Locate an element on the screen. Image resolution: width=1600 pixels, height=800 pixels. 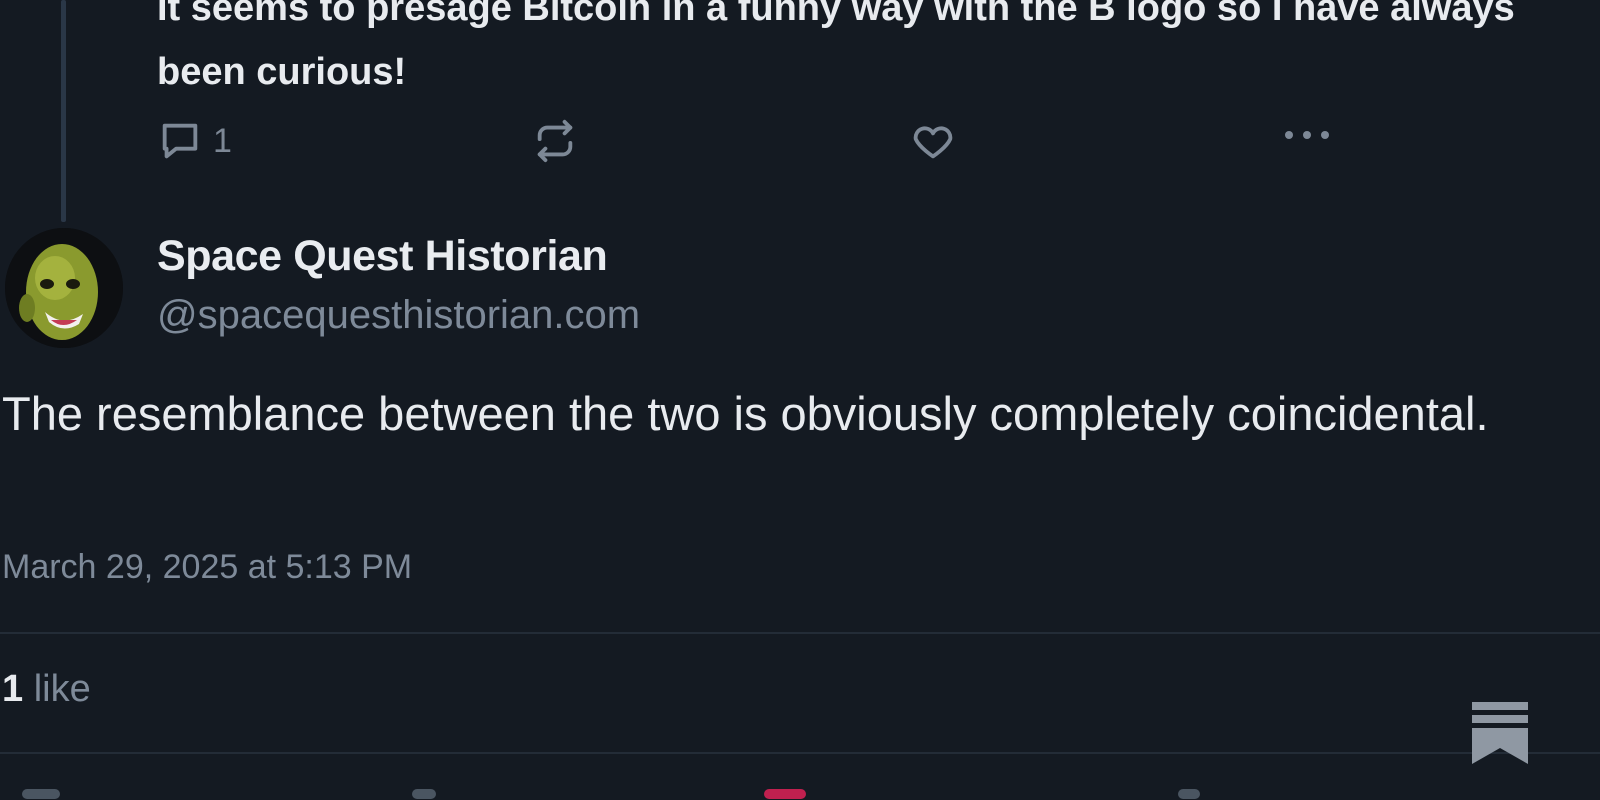
reply-button: 1 is located at coordinates (194, 141).